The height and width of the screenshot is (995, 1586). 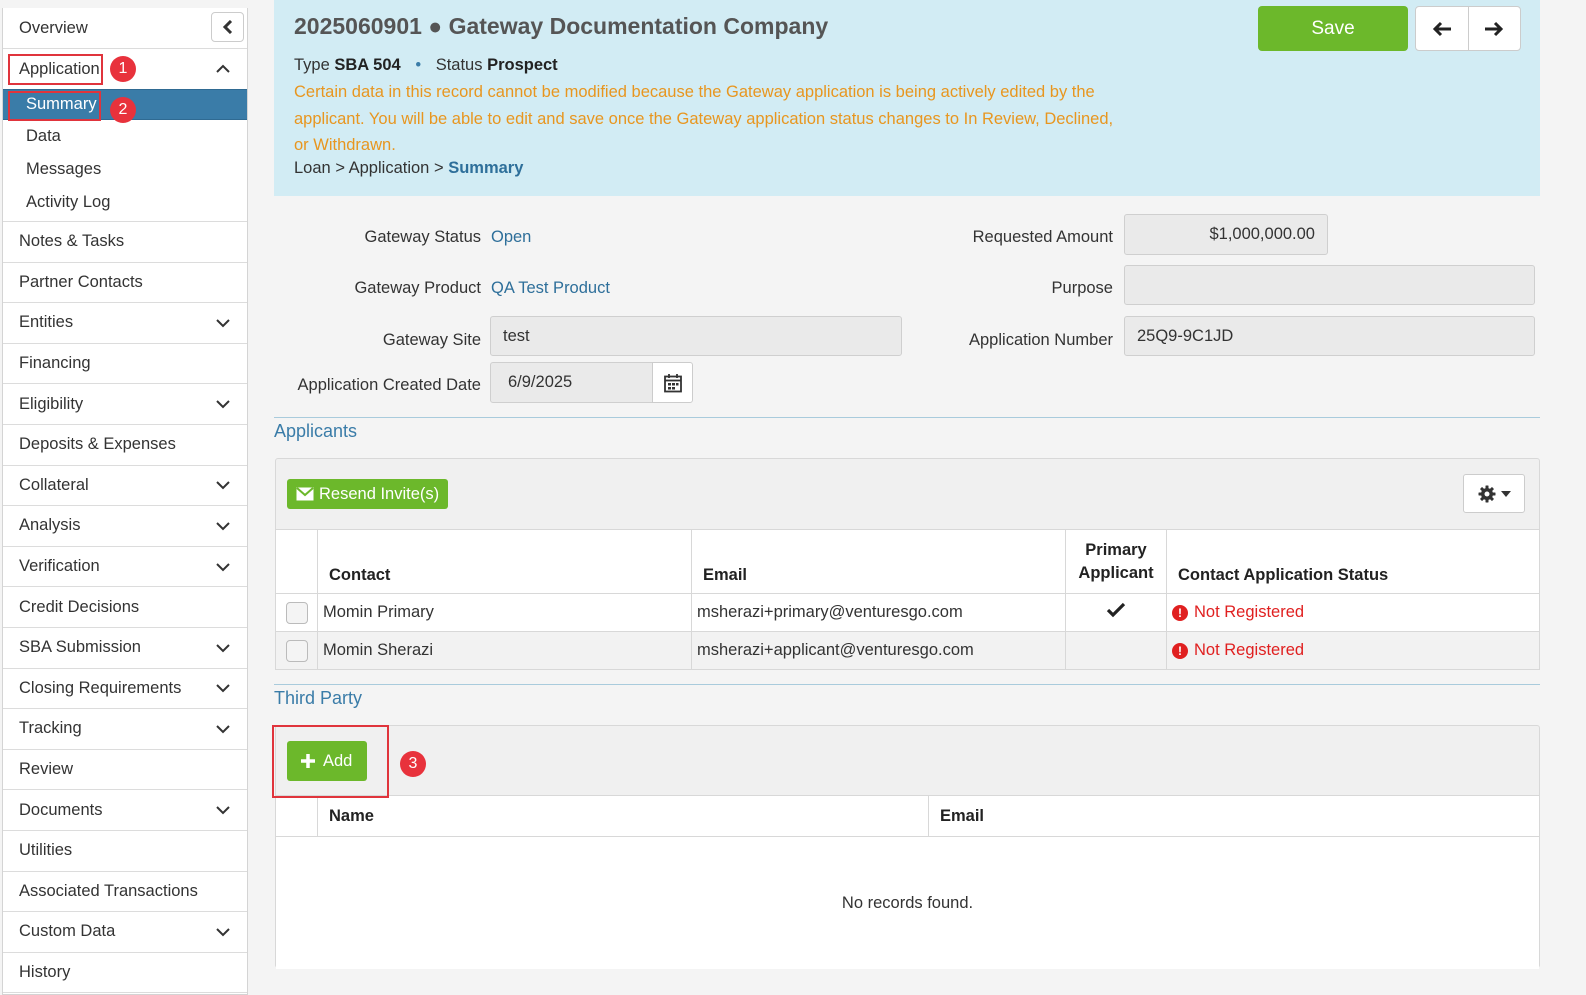 I want to click on breadcrumb: Loan > Application > Summary, so click(x=408, y=168).